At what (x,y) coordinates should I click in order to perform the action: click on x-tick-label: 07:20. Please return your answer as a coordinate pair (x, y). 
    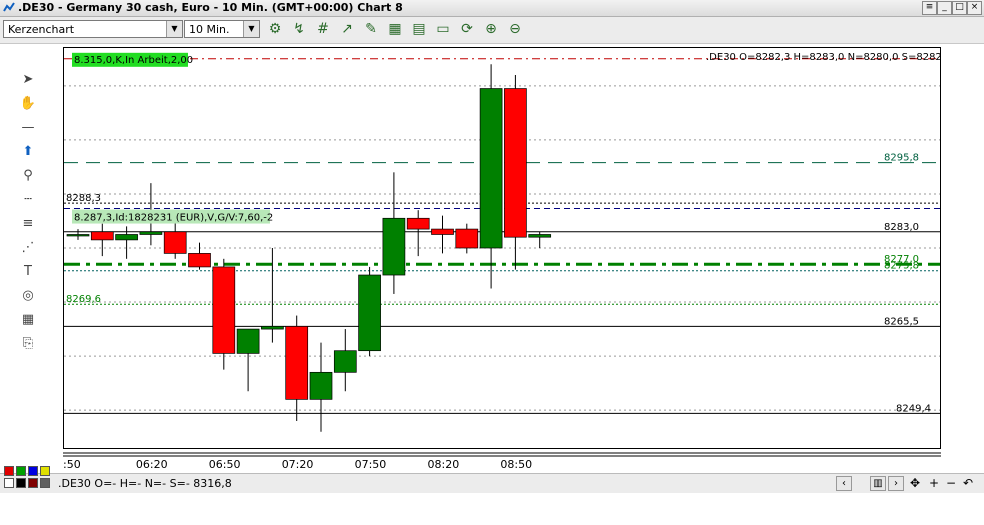
    Looking at the image, I should click on (298, 464).